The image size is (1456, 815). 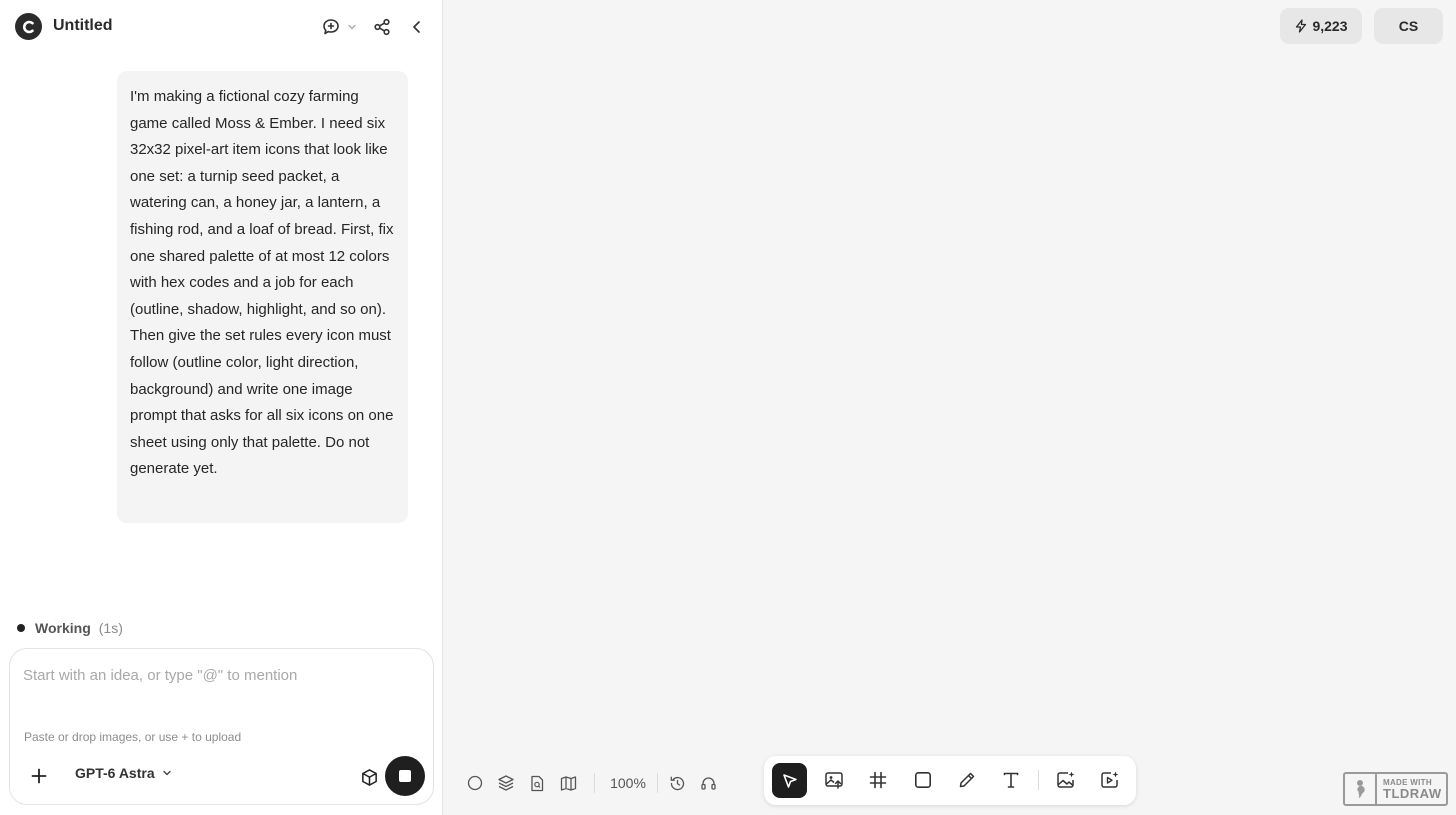 I want to click on rectangle-icon, so click(x=923, y=780).